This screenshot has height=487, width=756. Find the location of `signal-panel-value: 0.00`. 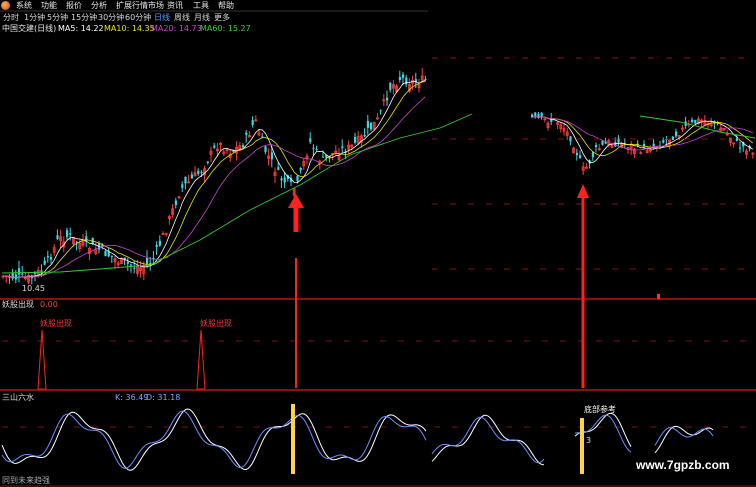

signal-panel-value: 0.00 is located at coordinates (49, 304).